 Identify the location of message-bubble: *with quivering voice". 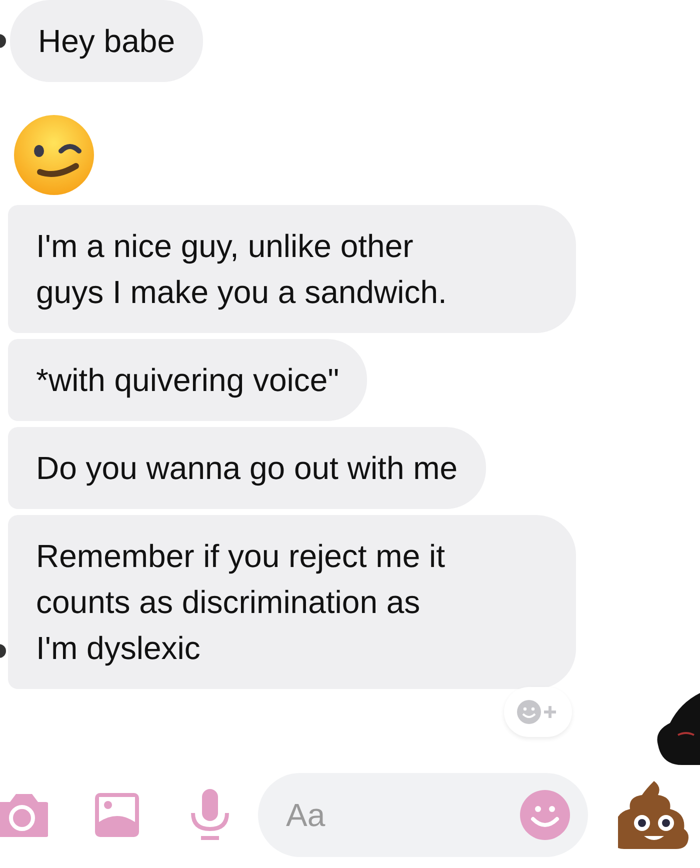
(188, 380).